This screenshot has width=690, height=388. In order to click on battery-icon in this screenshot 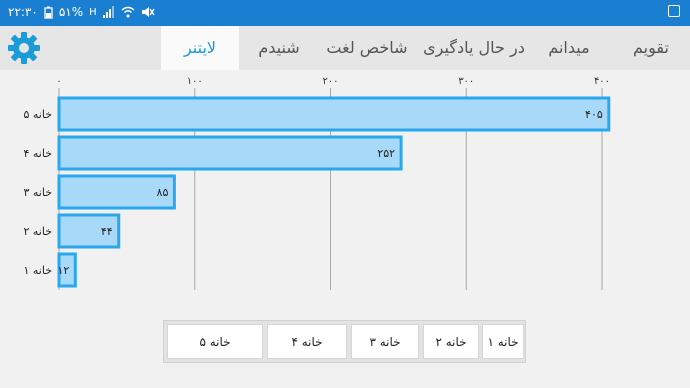, I will do `click(48, 12)`.